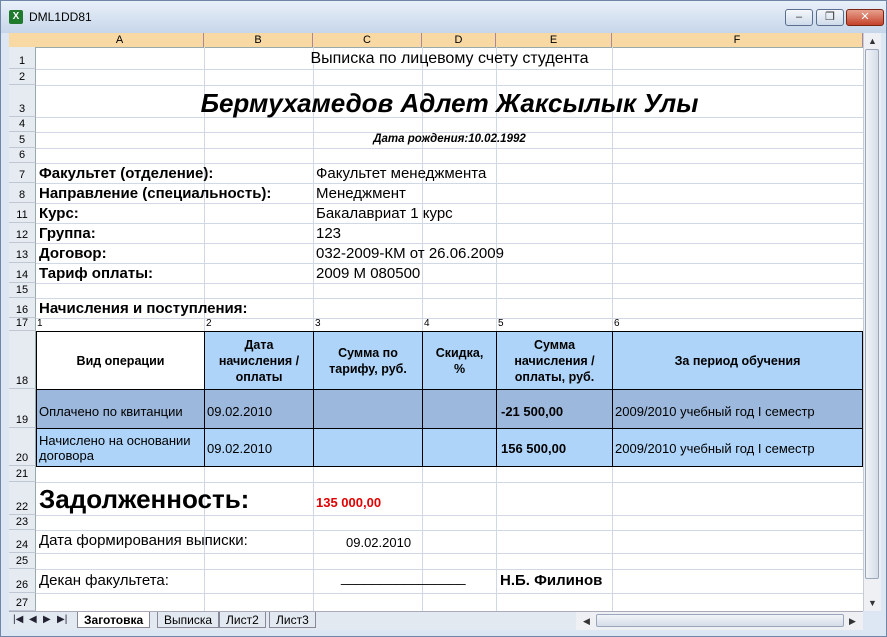 Image resolution: width=887 pixels, height=637 pixels. What do you see at coordinates (60, 17) in the screenshot?
I see `window-title: DML1DD81` at bounding box center [60, 17].